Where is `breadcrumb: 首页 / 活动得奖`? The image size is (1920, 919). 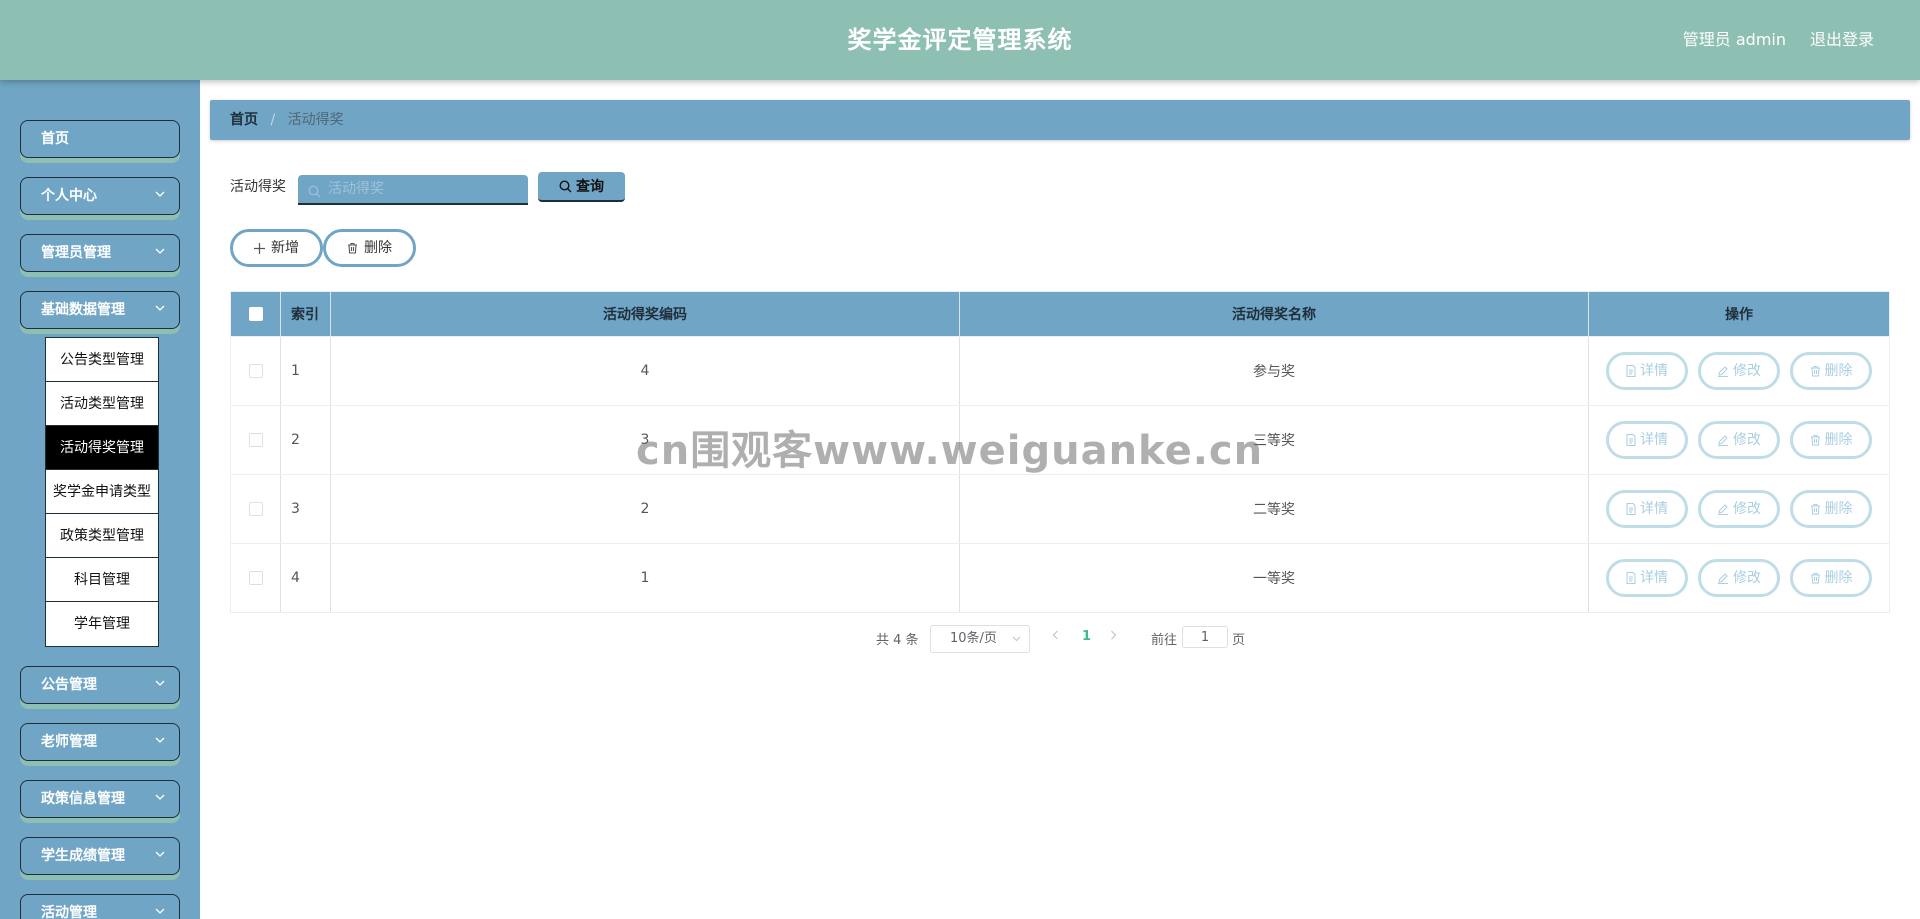 breadcrumb: 首页 / 活动得奖 is located at coordinates (1060, 120).